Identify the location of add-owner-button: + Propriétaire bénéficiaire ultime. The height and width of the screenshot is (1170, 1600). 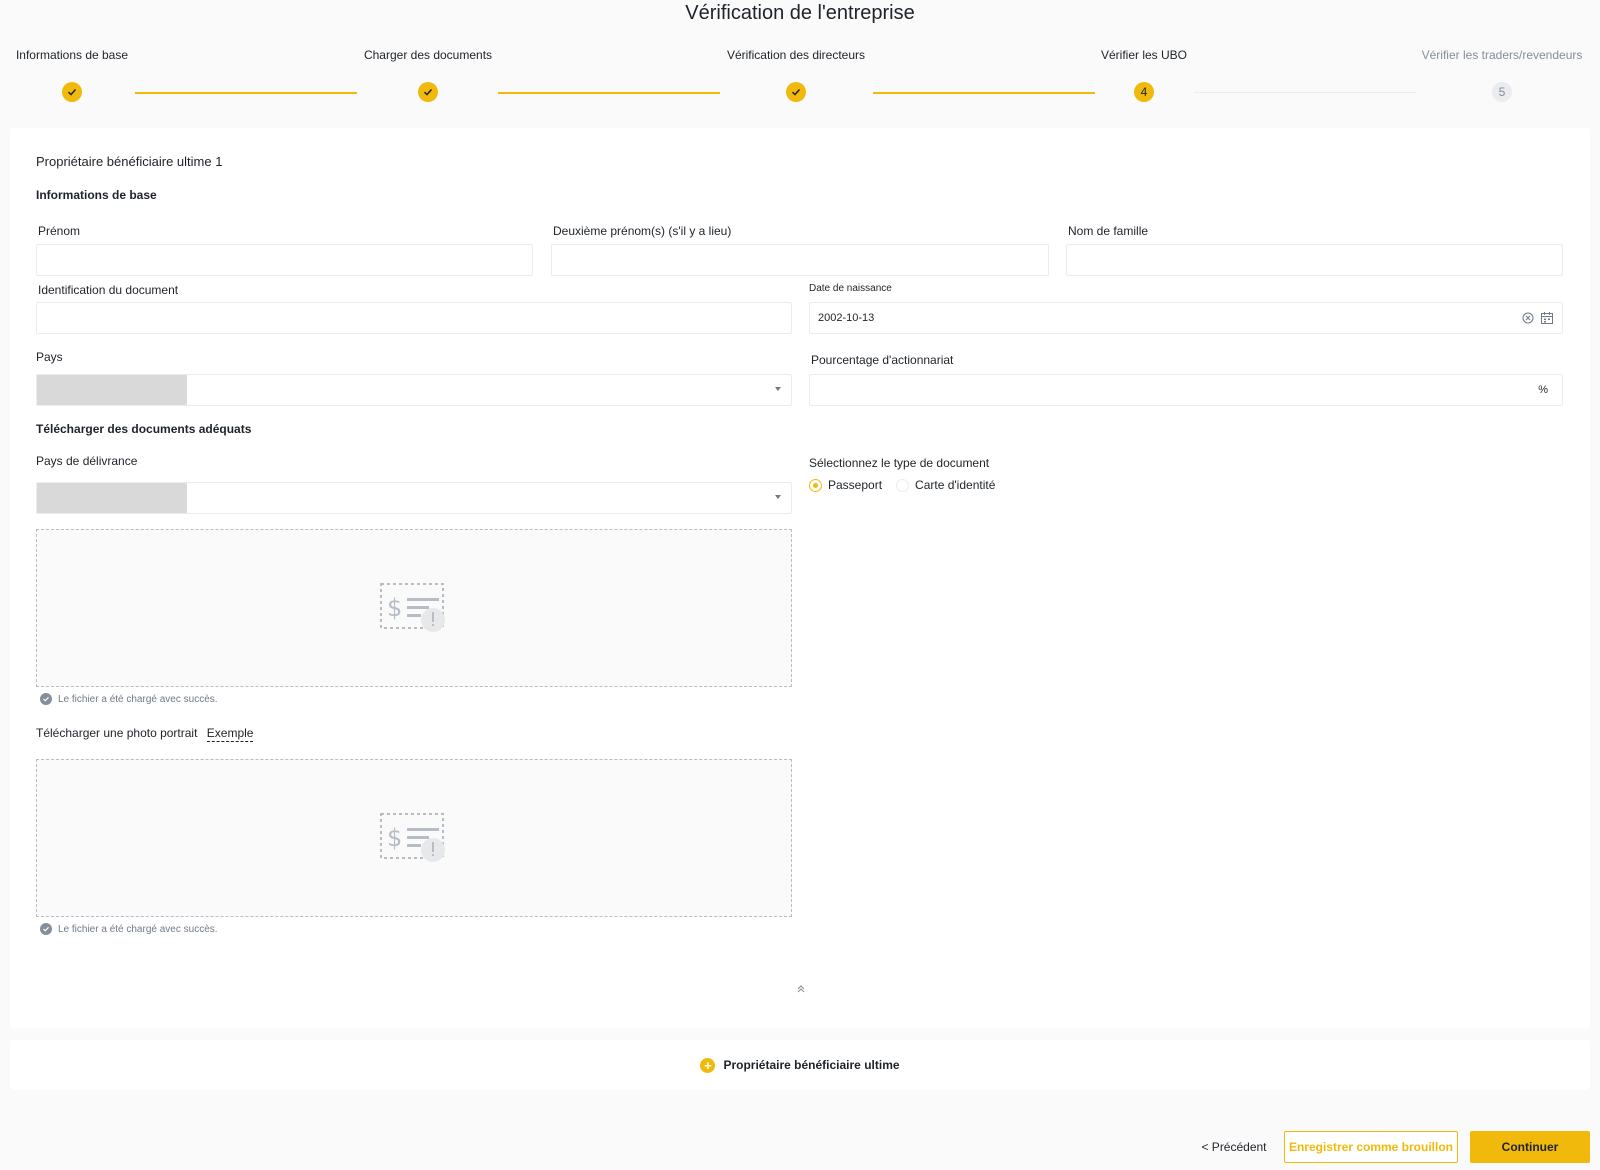
(800, 1065).